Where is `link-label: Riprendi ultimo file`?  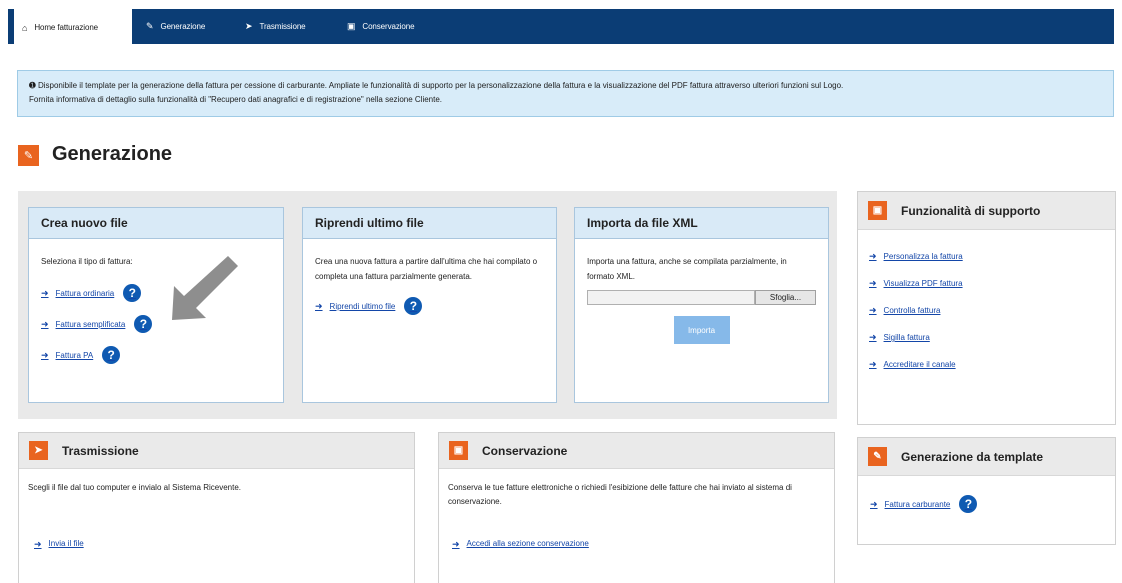
link-label: Riprendi ultimo file is located at coordinates (362, 306).